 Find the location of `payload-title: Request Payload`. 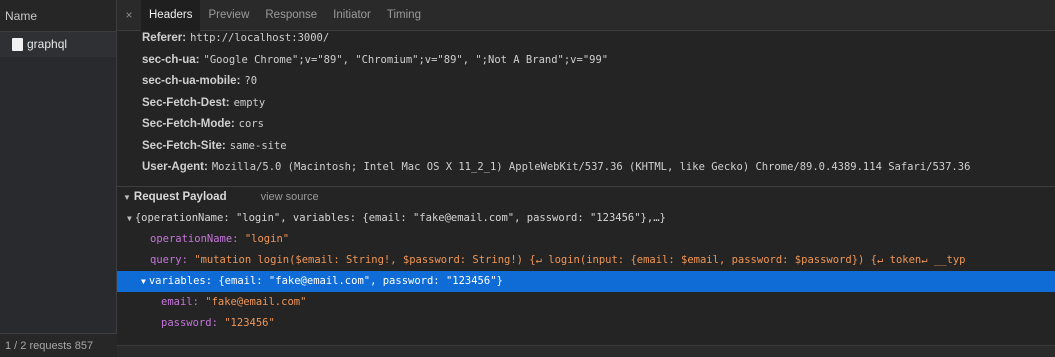

payload-title: Request Payload is located at coordinates (180, 197).